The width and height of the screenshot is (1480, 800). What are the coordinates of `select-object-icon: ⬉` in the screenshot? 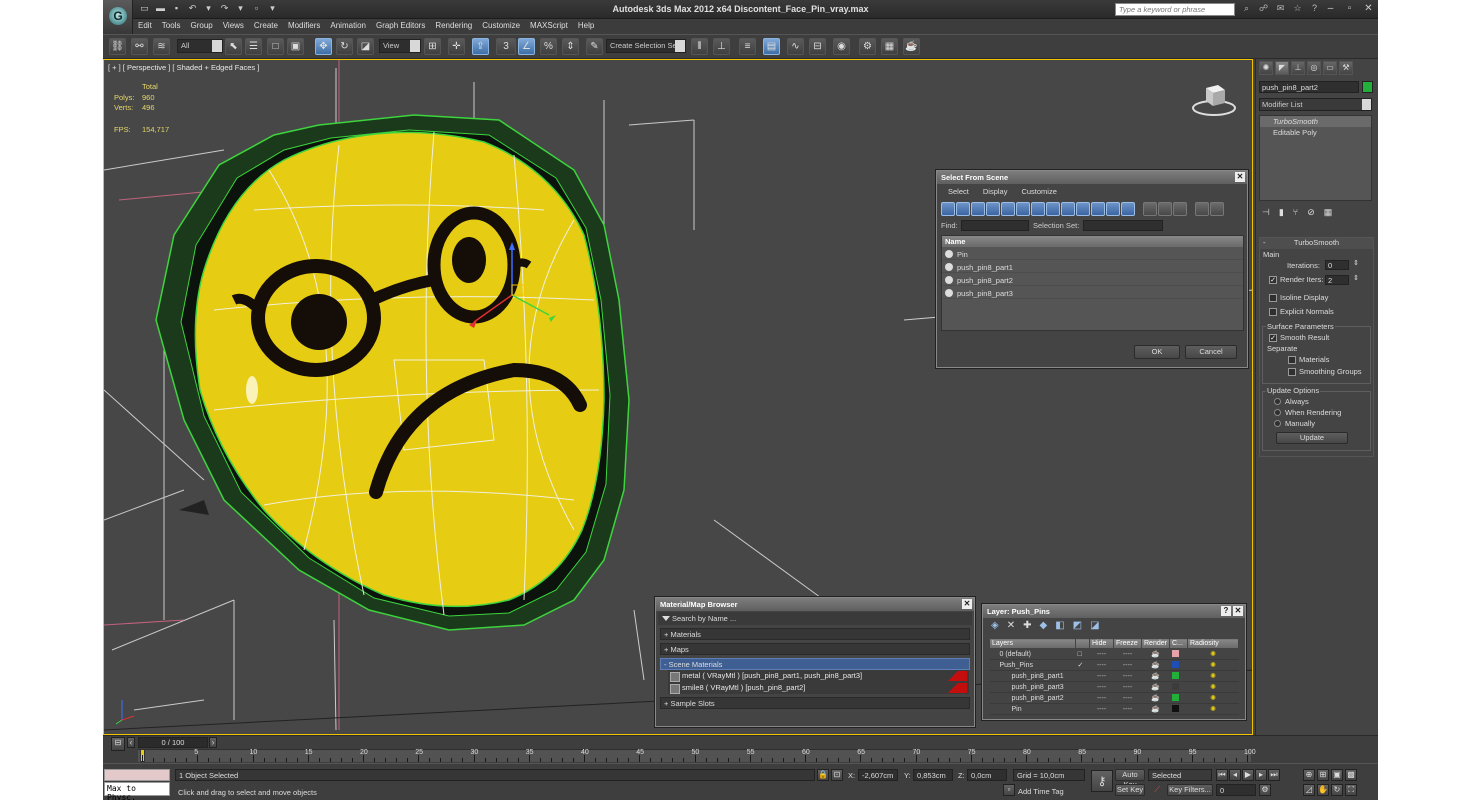 It's located at (233, 46).